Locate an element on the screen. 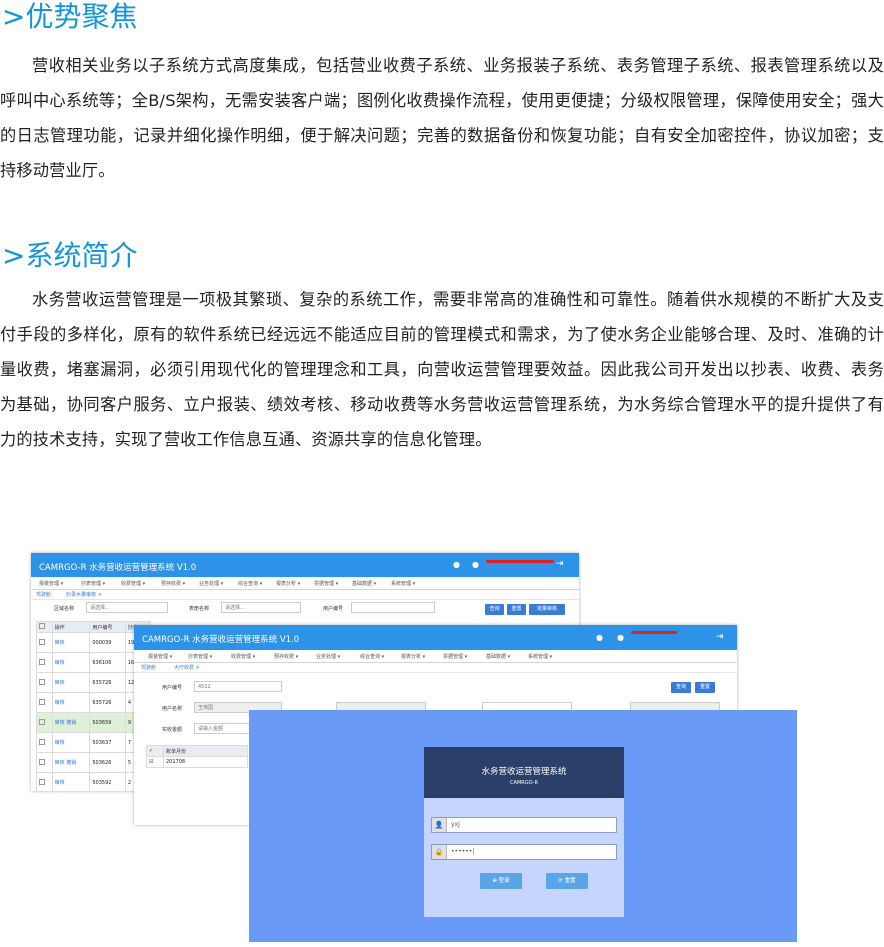 This screenshot has height=947, width=884. password-input: 🔒 ••••••| is located at coordinates (524, 852).